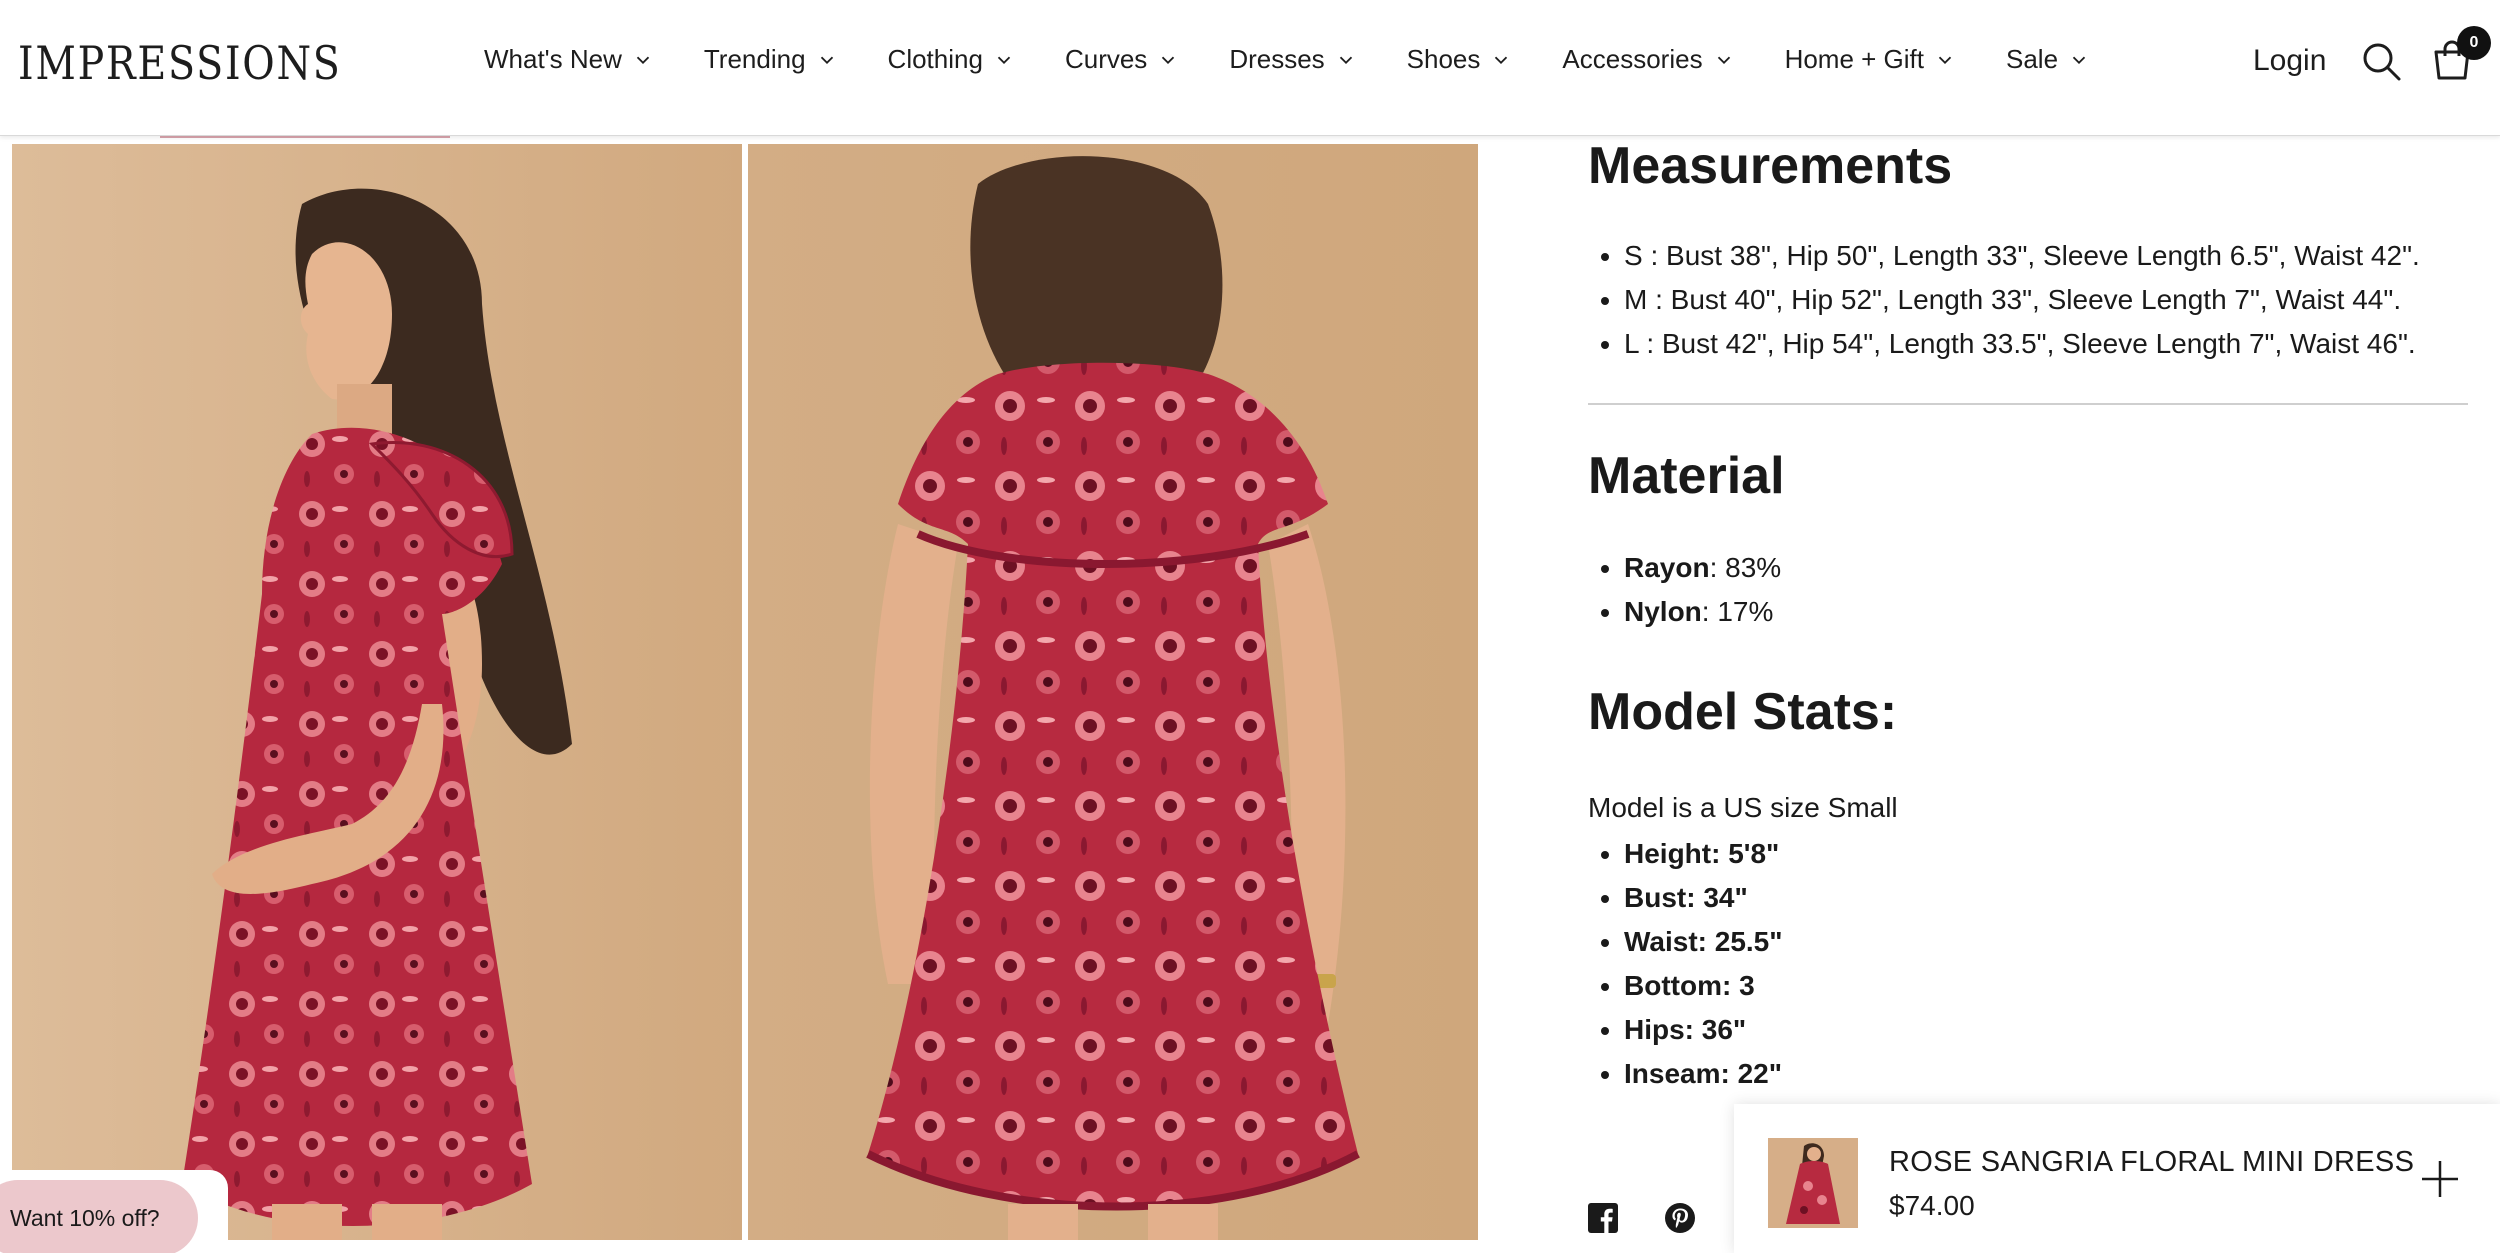 The height and width of the screenshot is (1253, 2500). I want to click on search-icon, so click(2381, 61).